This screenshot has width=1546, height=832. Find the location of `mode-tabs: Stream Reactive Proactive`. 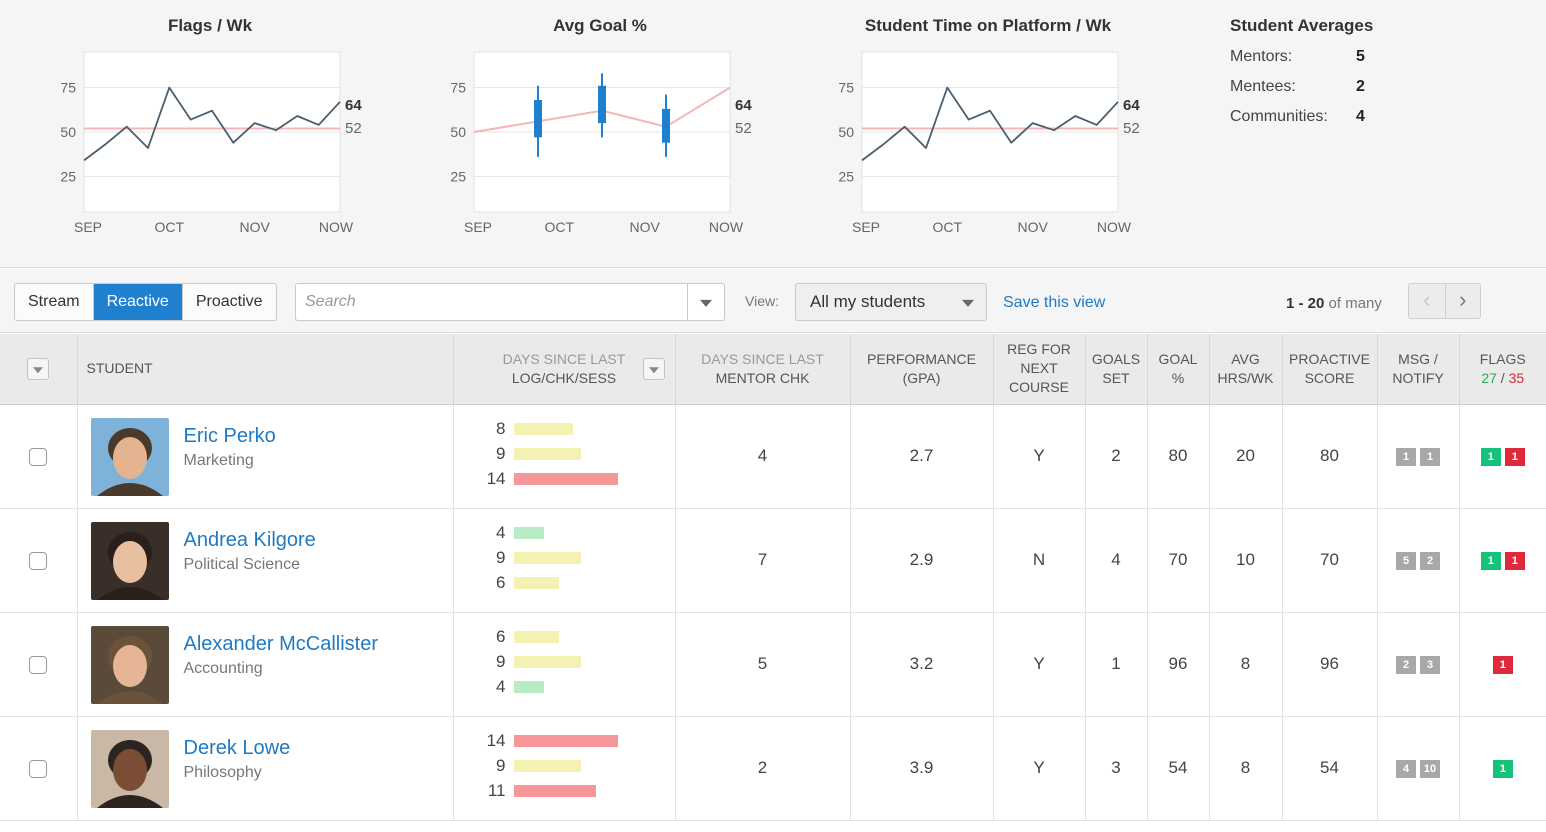

mode-tabs: Stream Reactive Proactive is located at coordinates (145, 302).